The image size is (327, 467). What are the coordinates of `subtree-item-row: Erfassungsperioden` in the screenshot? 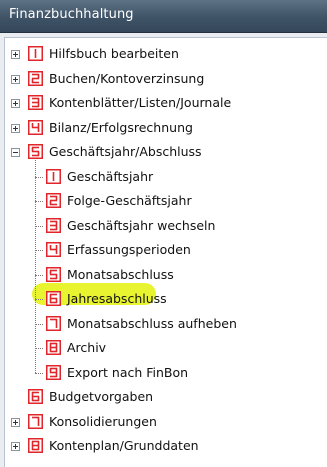 It's located at (163, 250).